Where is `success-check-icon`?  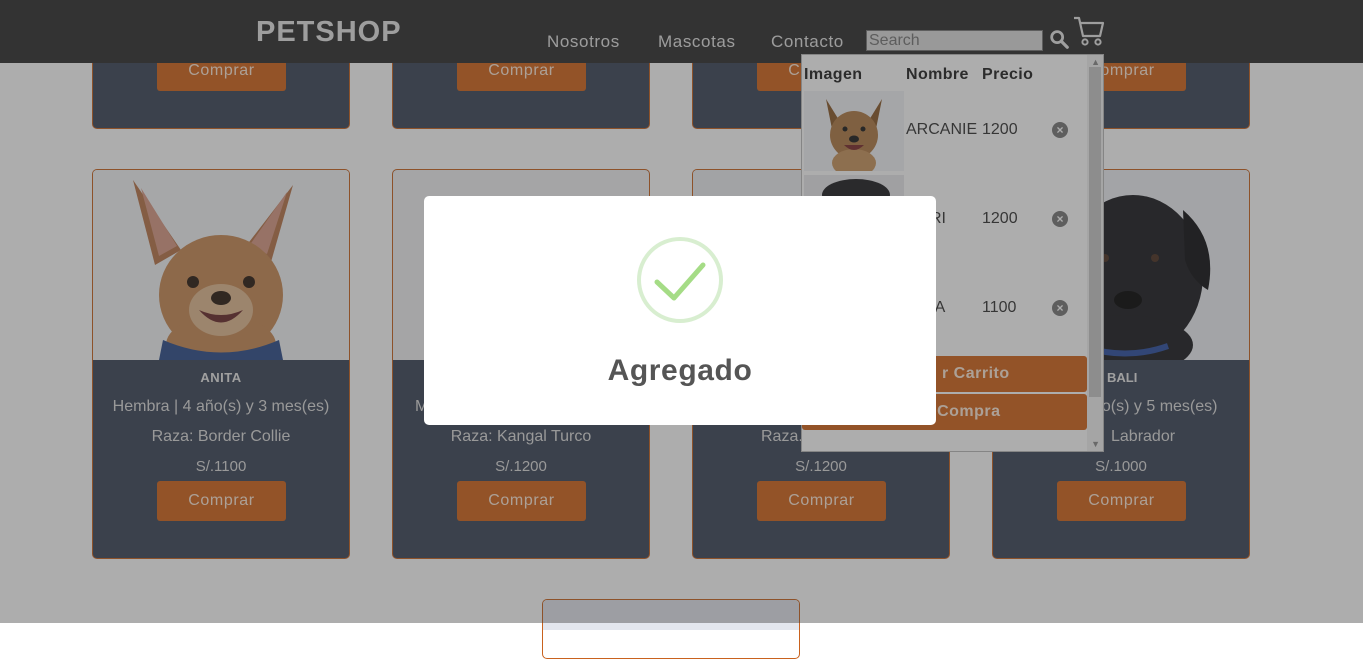 success-check-icon is located at coordinates (680, 280).